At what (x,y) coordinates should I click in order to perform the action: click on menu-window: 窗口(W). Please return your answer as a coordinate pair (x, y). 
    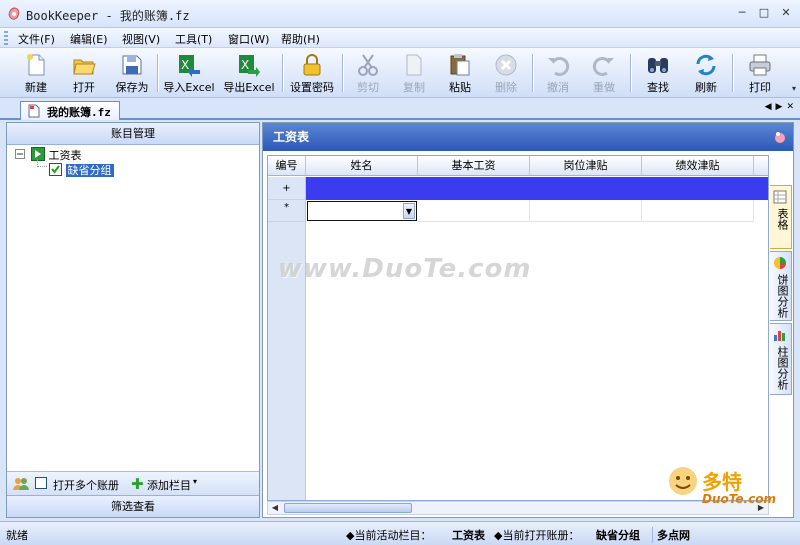
    Looking at the image, I should click on (248, 39).